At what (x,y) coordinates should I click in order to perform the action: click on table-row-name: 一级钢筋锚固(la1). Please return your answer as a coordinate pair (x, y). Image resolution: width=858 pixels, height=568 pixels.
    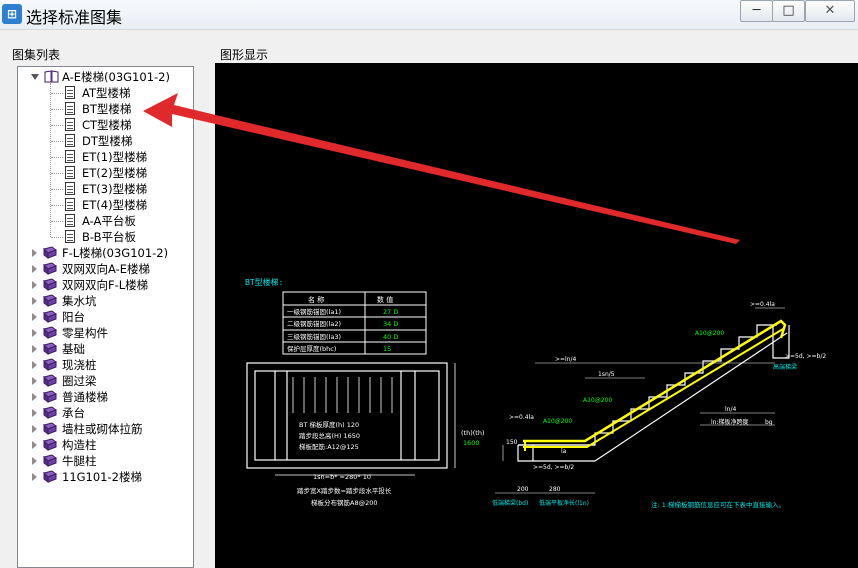
    Looking at the image, I should click on (314, 311).